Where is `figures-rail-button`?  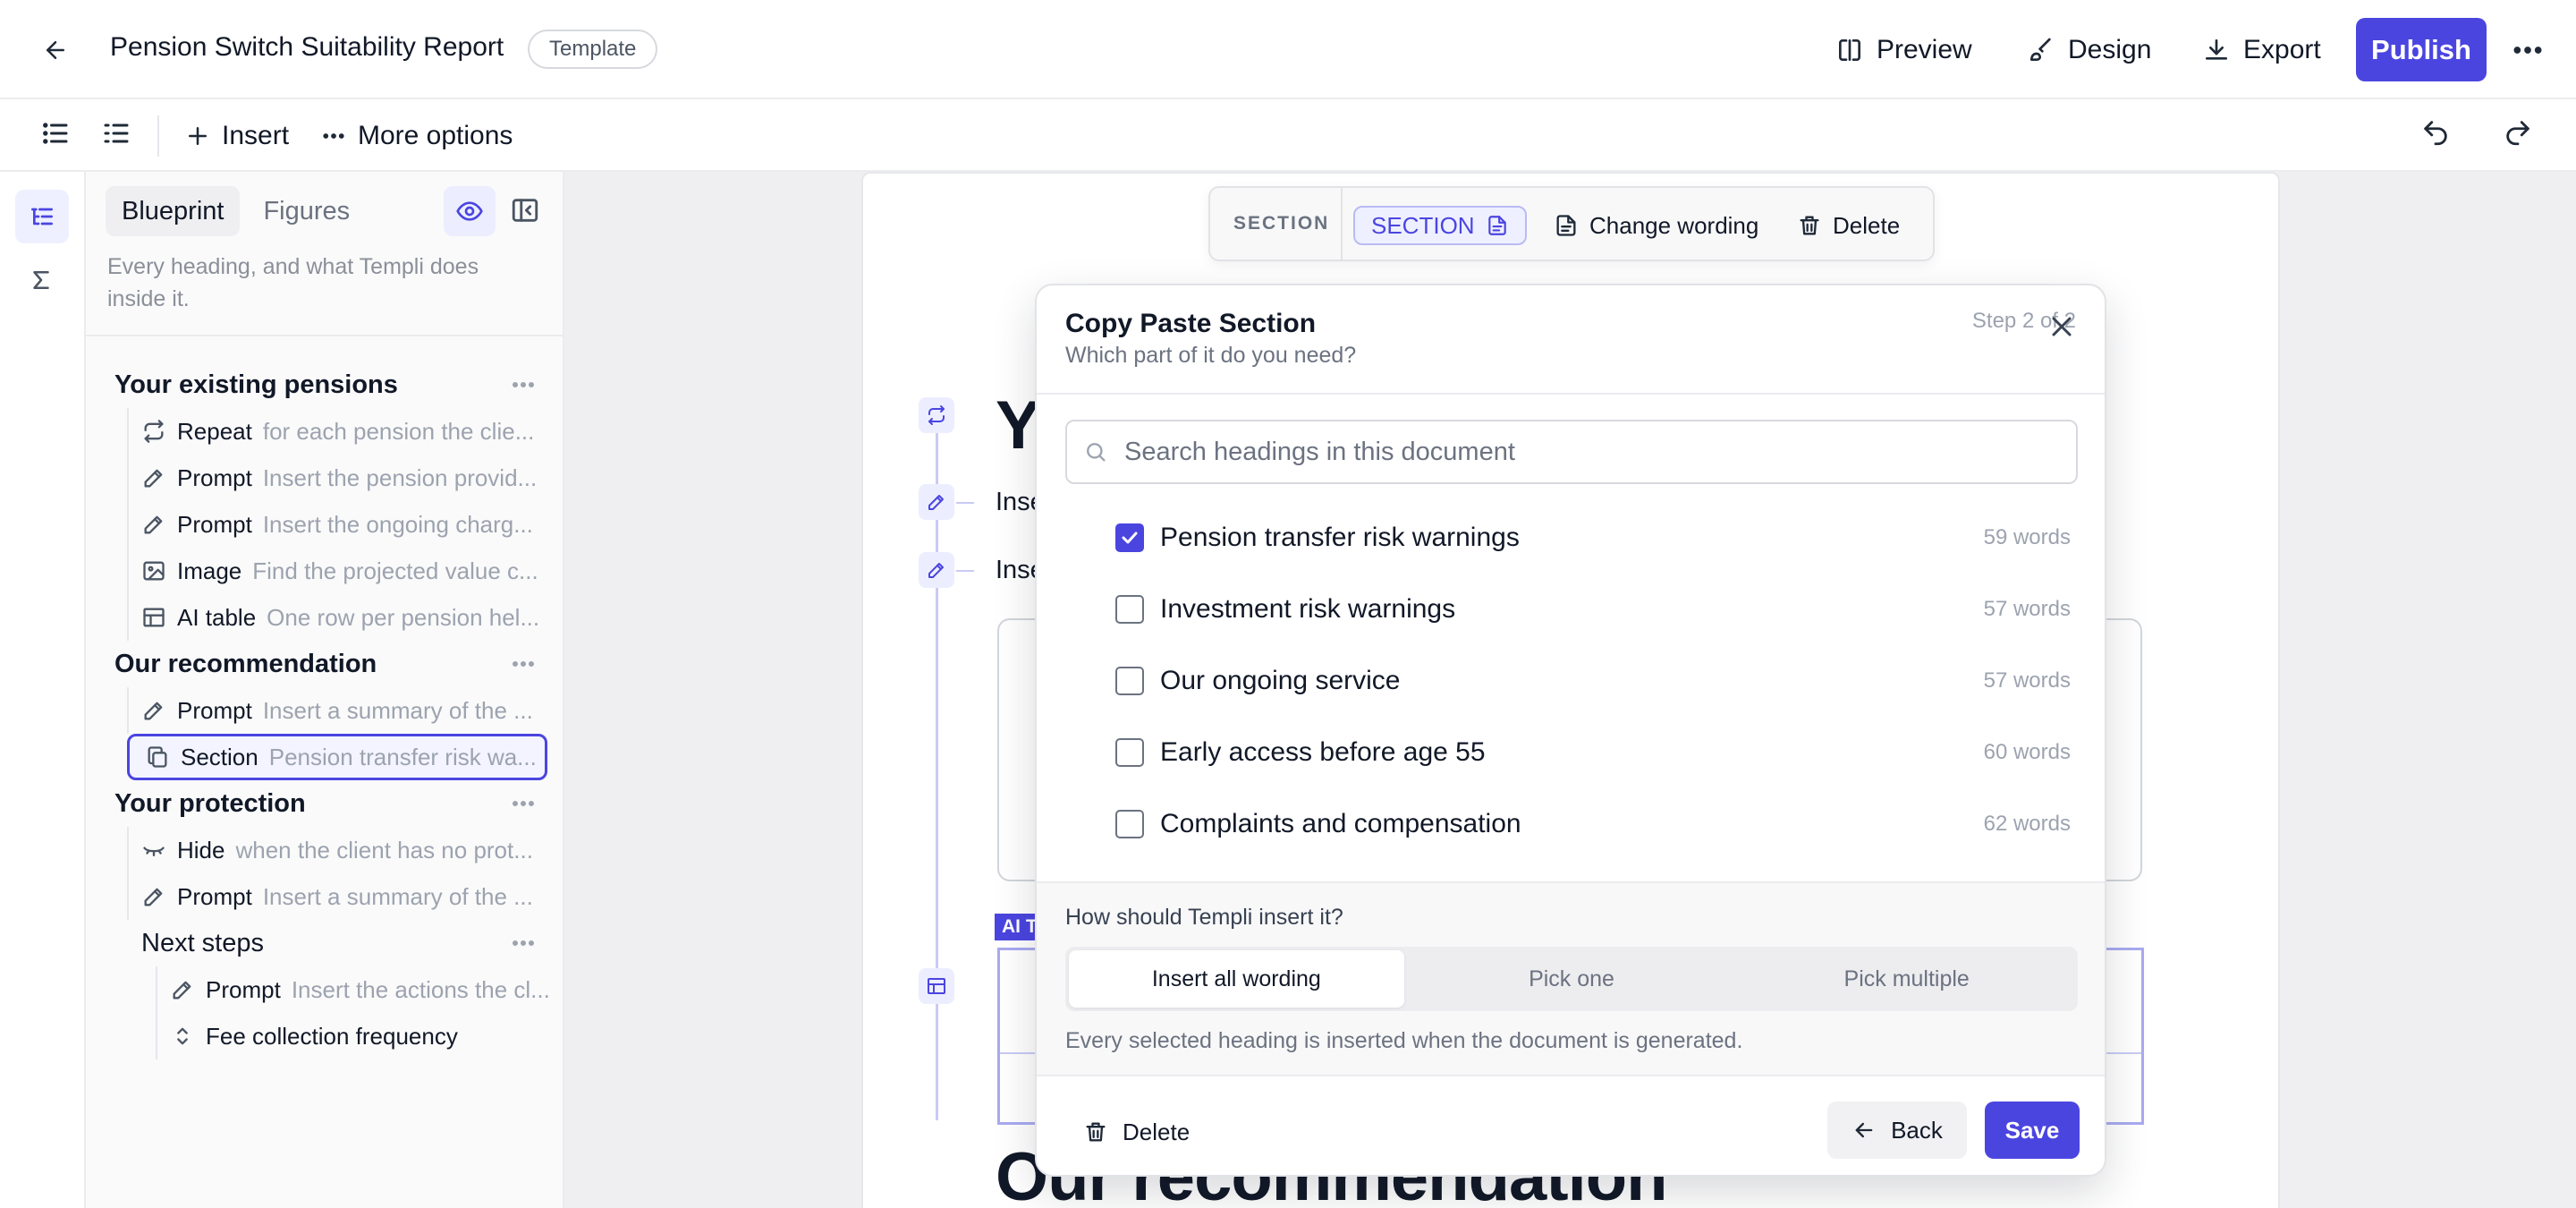 figures-rail-button is located at coordinates (42, 281).